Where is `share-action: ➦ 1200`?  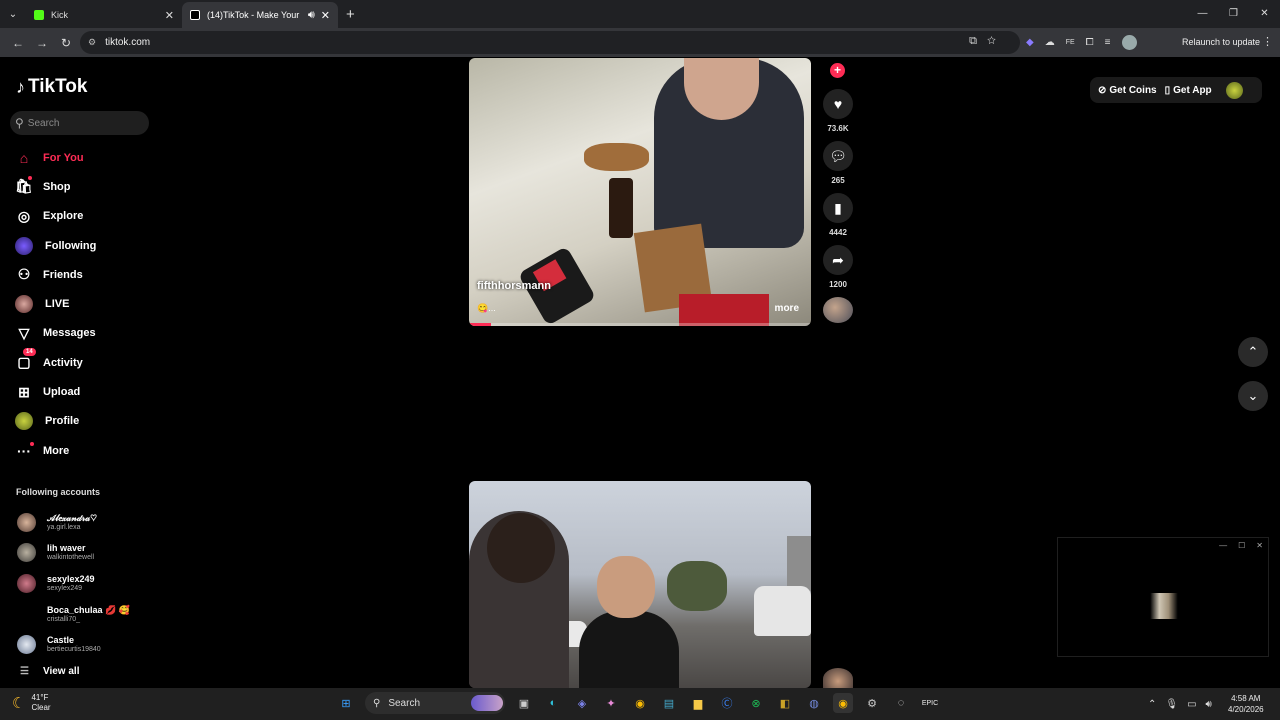 share-action: ➦ 1200 is located at coordinates (838, 267).